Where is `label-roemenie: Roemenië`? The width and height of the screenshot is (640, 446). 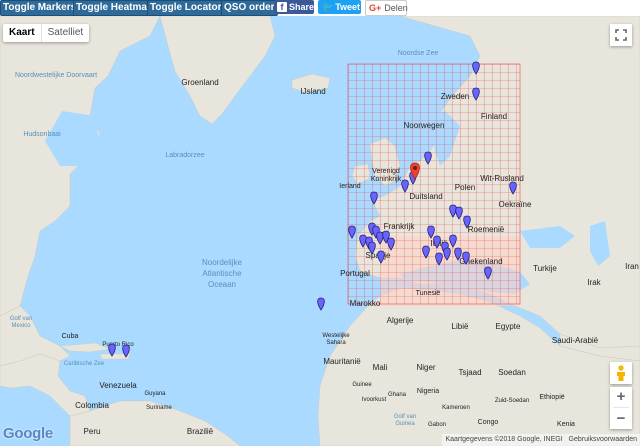
label-roemenie: Roemenië is located at coordinates (486, 229).